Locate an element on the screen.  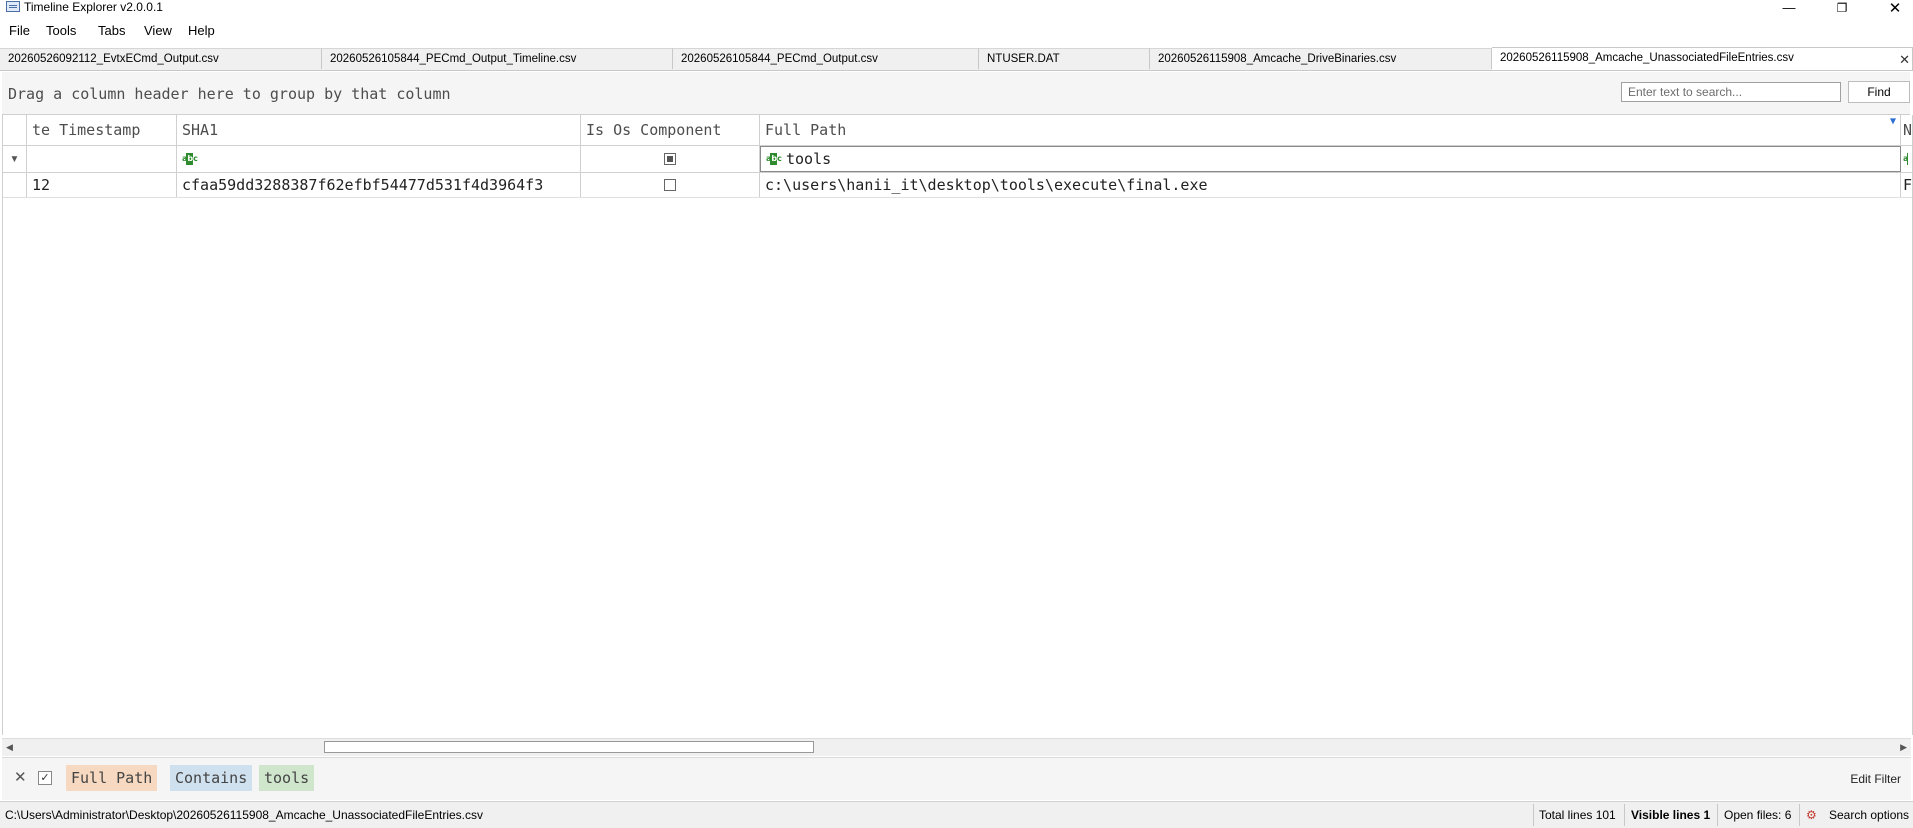
close-icon: ✕ is located at coordinates (1895, 8).